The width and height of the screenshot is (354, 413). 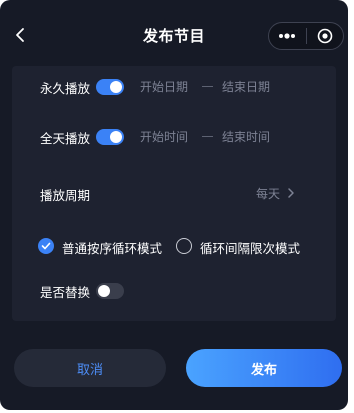 I want to click on permanent-play-toggle, so click(x=110, y=87).